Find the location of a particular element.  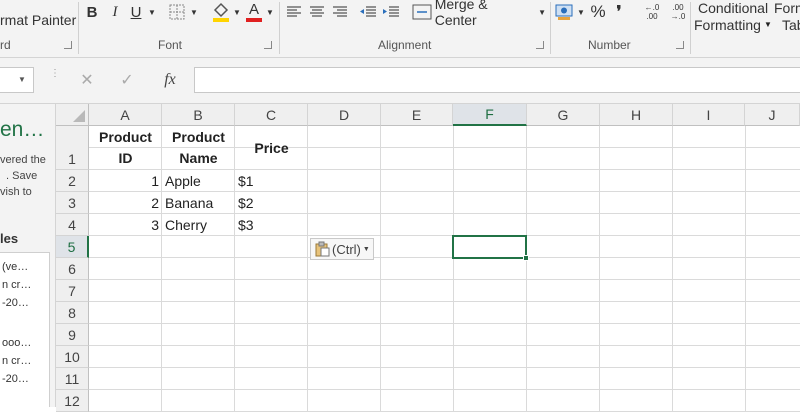

cell-c1: Price is located at coordinates (271, 148).